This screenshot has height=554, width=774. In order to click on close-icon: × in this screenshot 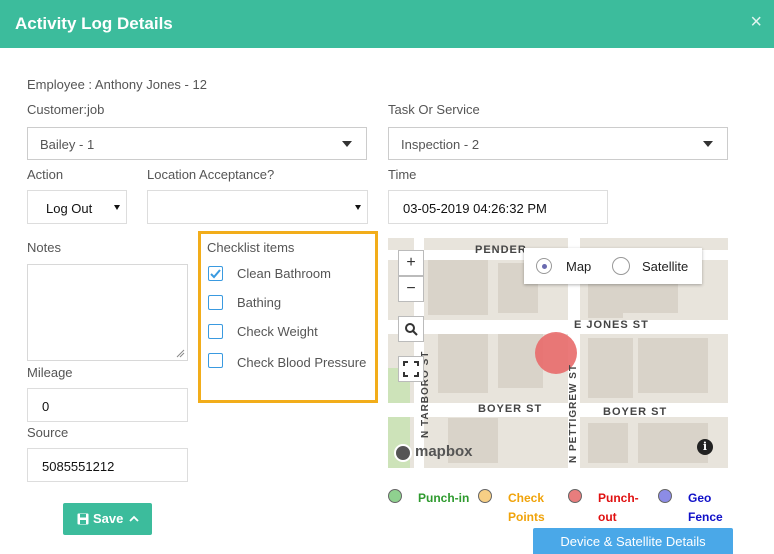, I will do `click(756, 22)`.